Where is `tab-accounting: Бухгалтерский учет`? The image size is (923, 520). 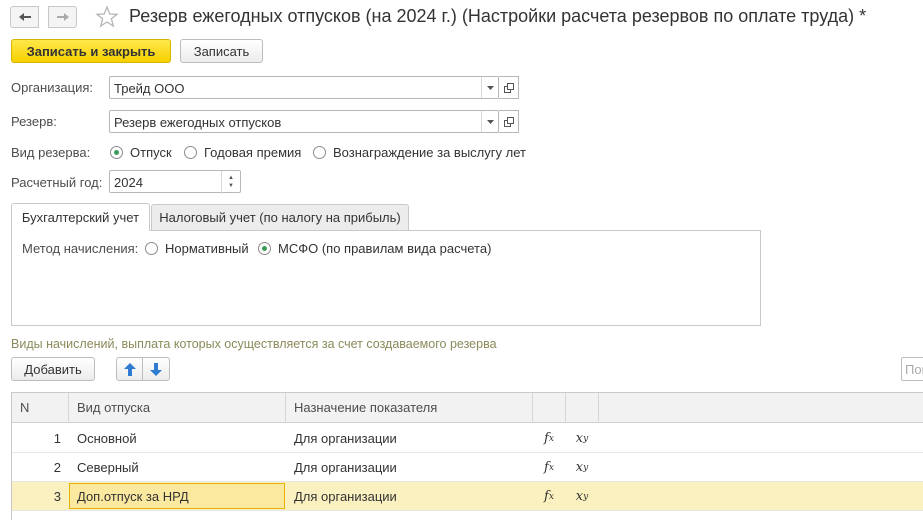
tab-accounting: Бухгалтерский учет is located at coordinates (80, 217).